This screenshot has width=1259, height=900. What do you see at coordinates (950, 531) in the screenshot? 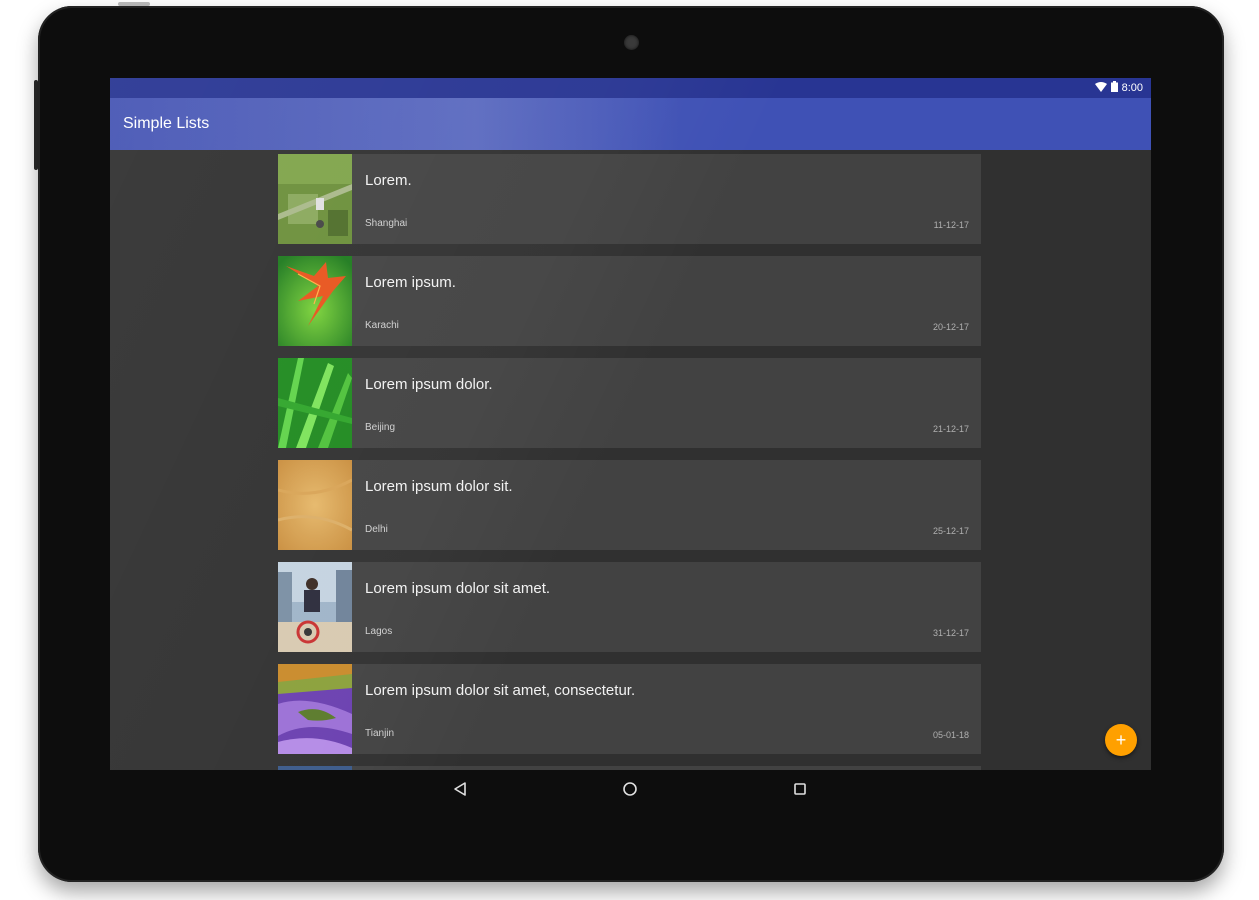
I see `item-date: 25-12-17` at bounding box center [950, 531].